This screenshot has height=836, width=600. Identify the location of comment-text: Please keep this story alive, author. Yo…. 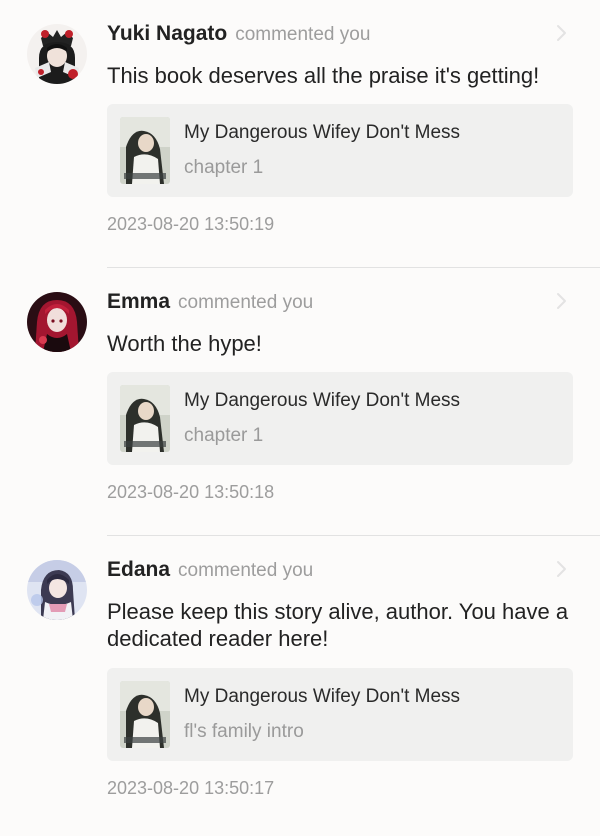
(338, 625).